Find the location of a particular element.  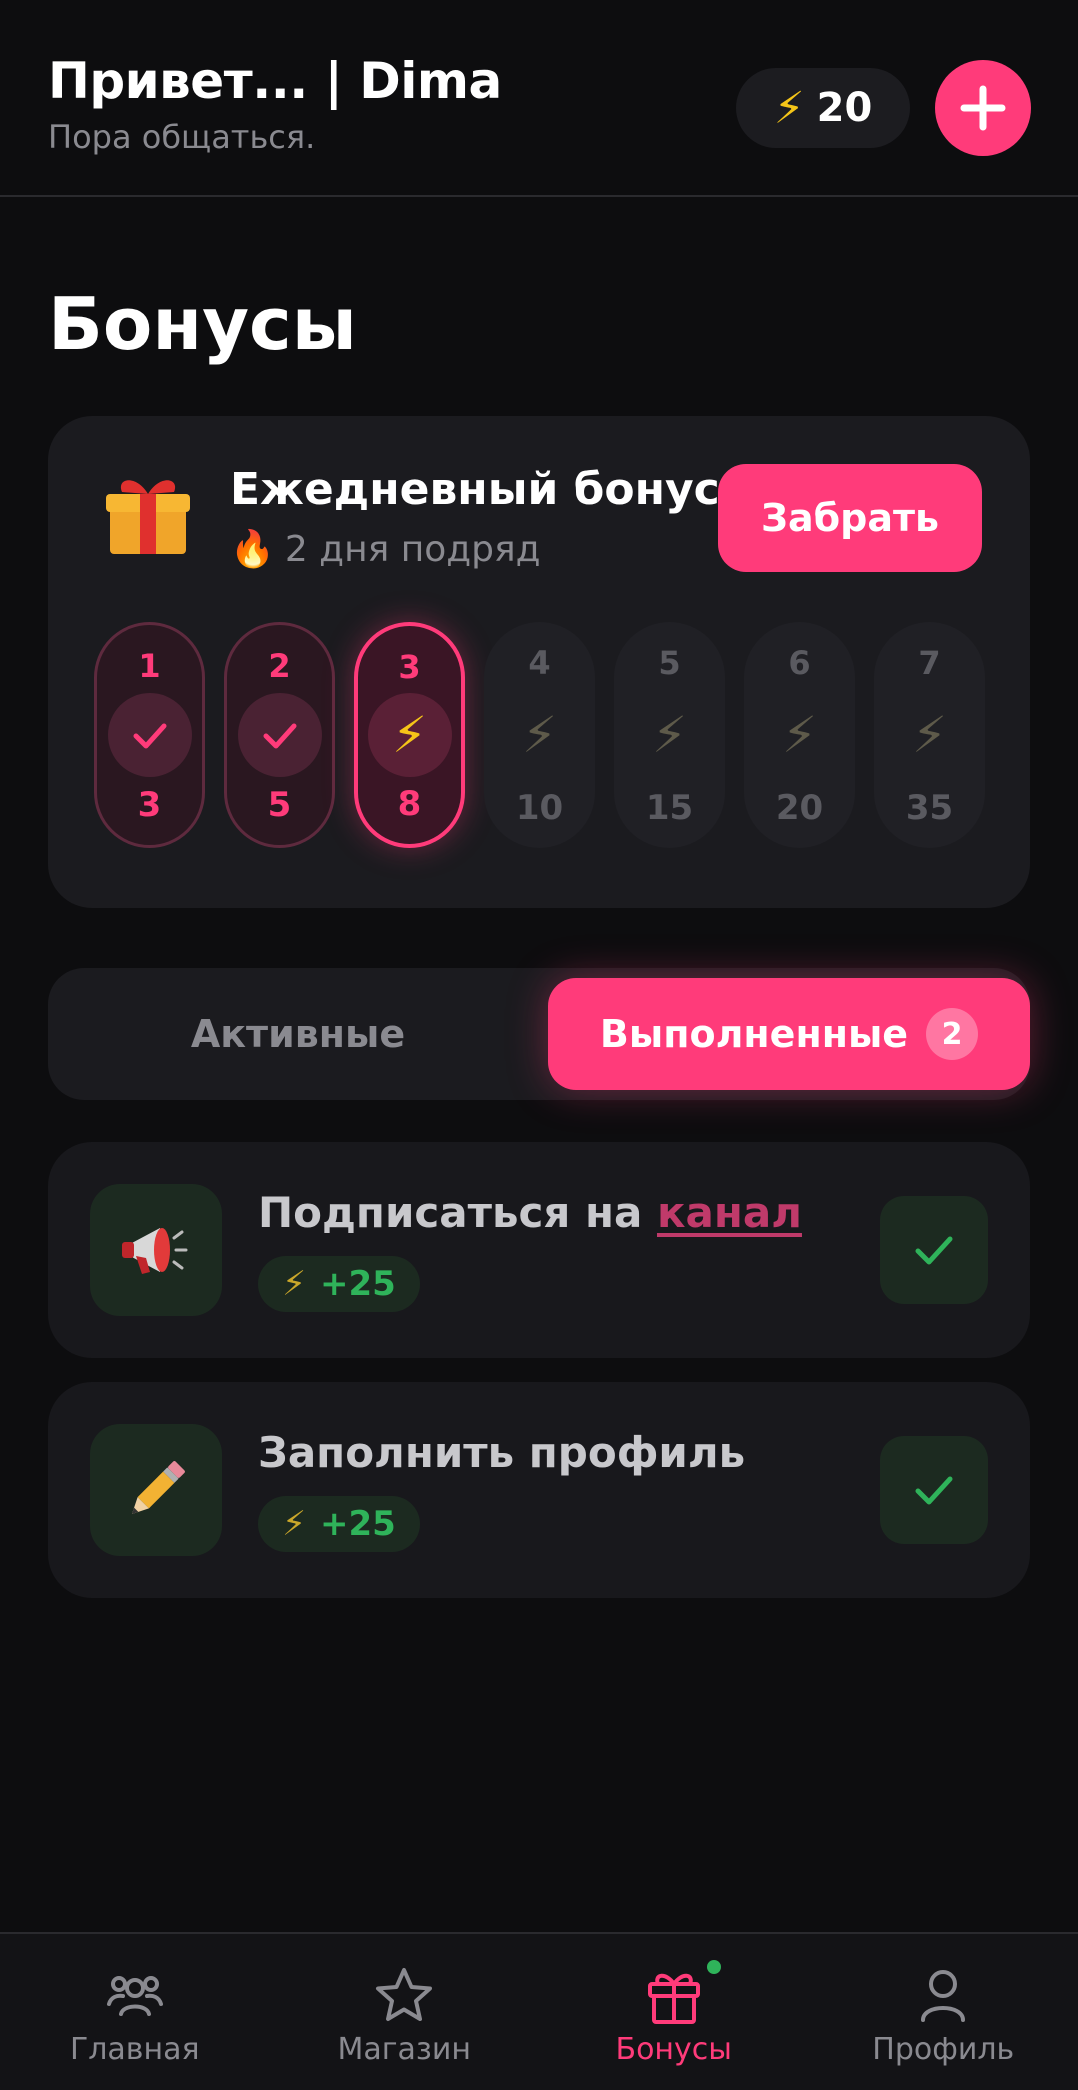

claim-button: Забрать is located at coordinates (850, 518).